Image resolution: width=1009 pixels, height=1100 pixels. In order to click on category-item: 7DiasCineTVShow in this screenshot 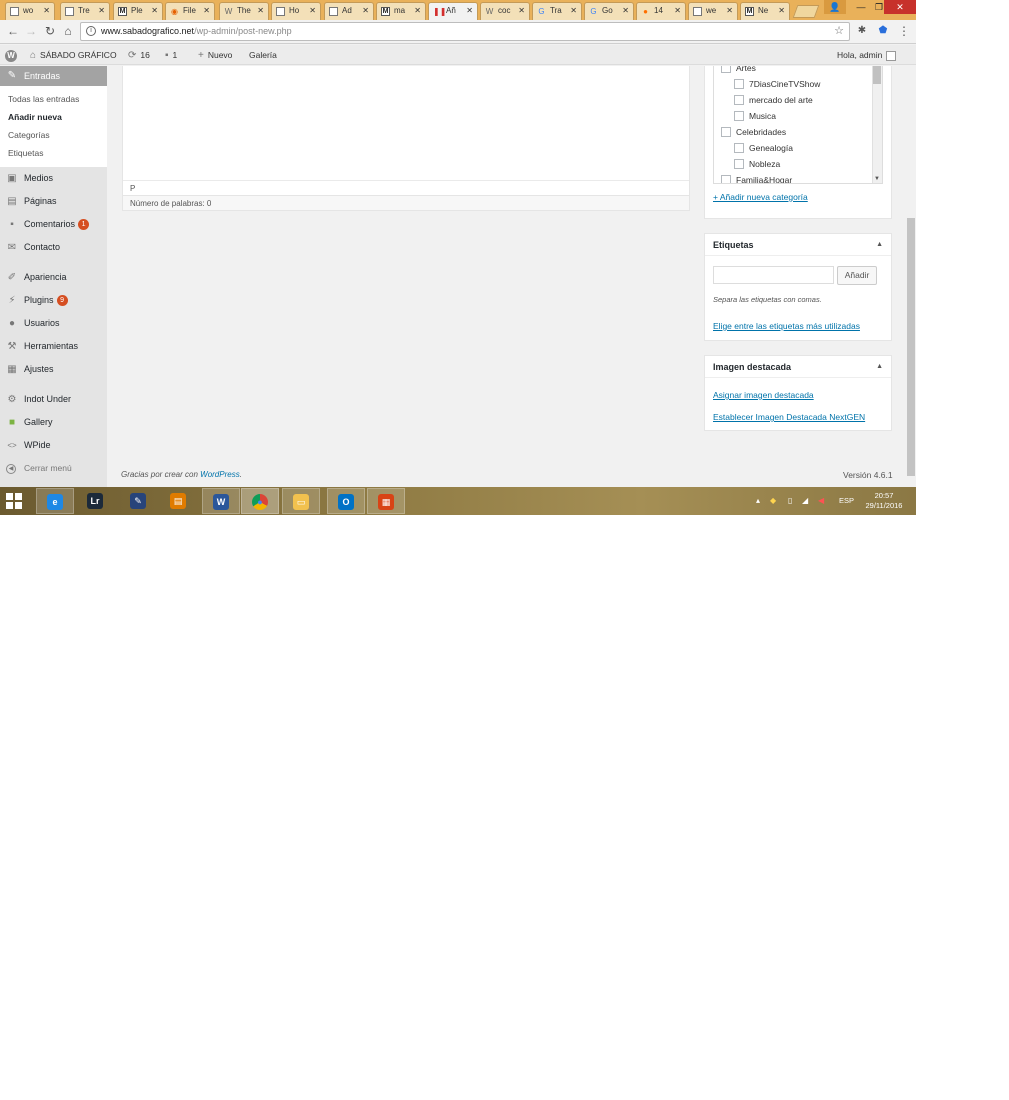, I will do `click(777, 84)`.